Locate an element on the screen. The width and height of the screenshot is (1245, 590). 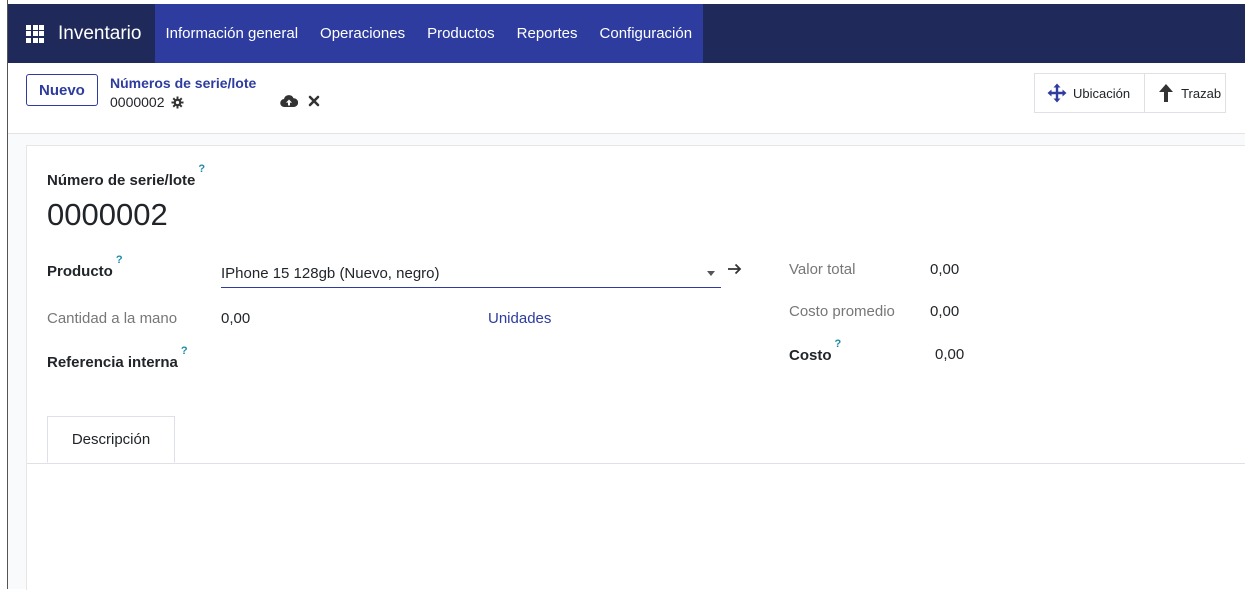
breadcrumb-current-label: 0000002 is located at coordinates (137, 102).